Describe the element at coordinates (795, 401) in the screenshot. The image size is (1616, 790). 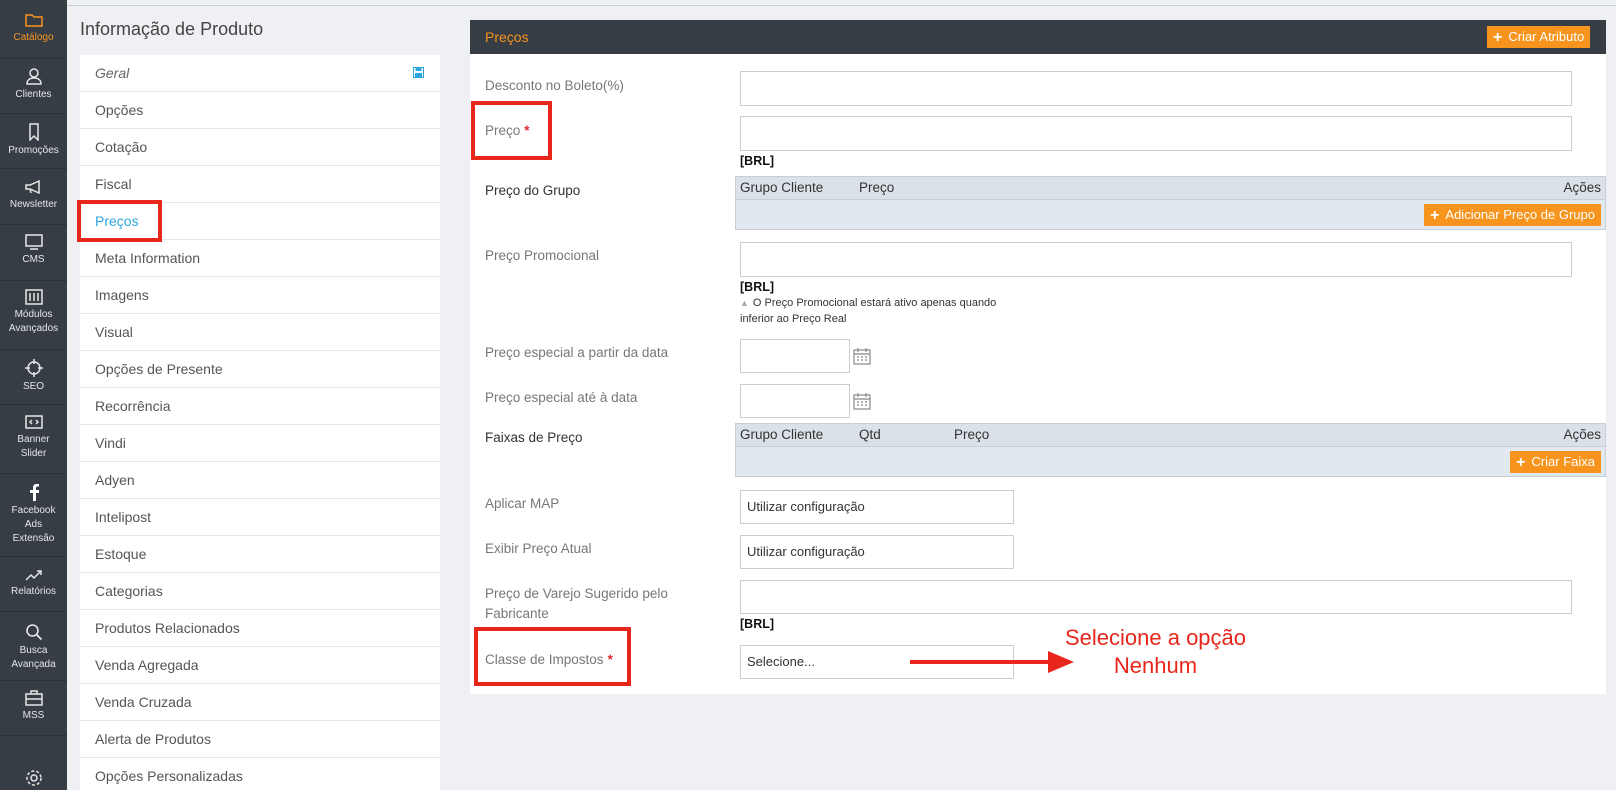
I see `to-date-input` at that location.